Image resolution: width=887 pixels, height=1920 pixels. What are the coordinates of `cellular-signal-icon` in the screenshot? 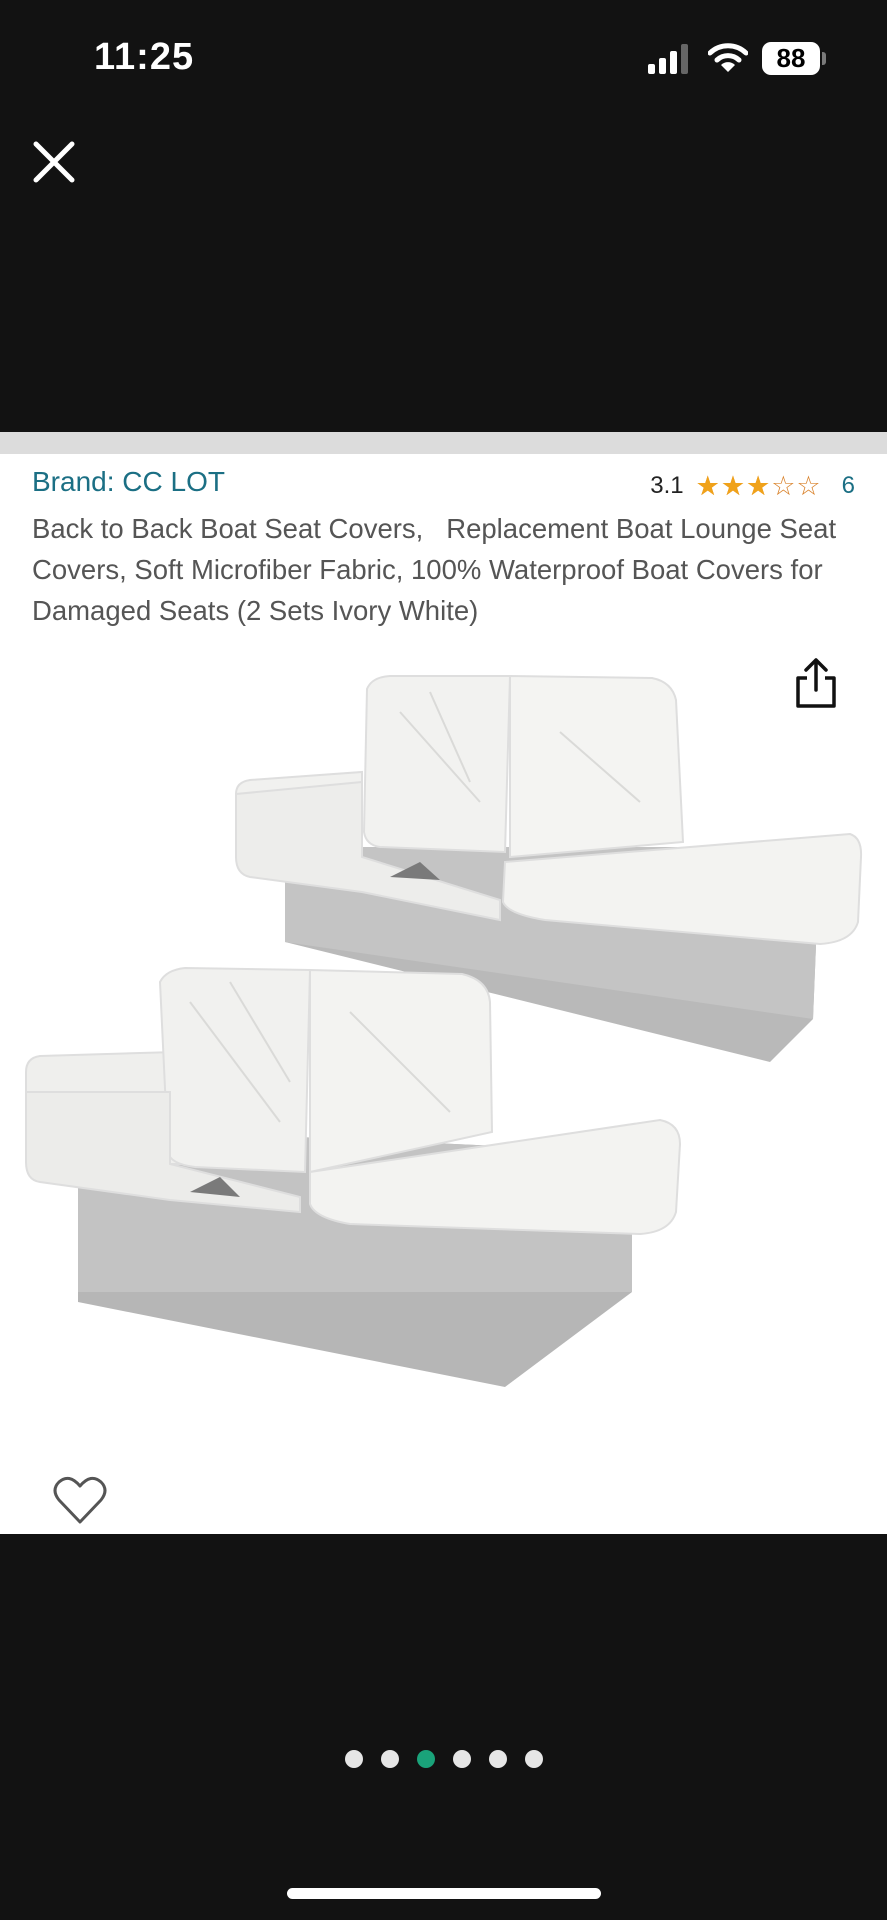 It's located at (668, 59).